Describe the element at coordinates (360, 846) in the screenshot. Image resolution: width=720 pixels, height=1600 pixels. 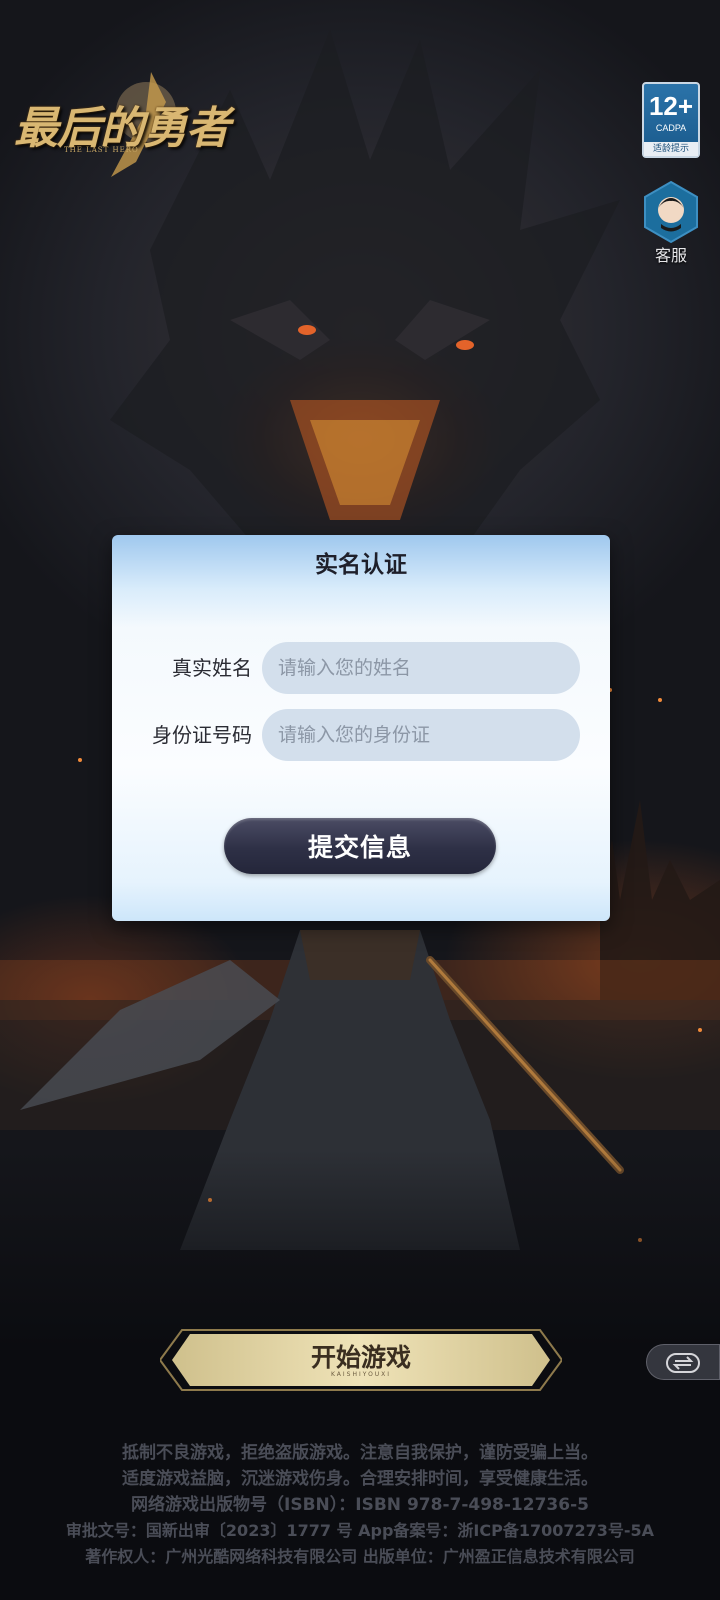
I see `submit-info-button: 提交信息` at that location.